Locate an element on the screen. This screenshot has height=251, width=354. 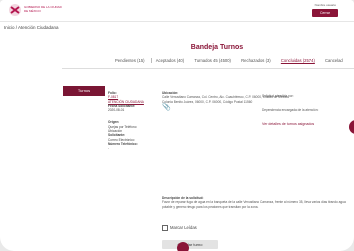
checkbox-icon is located at coordinates (165, 228).